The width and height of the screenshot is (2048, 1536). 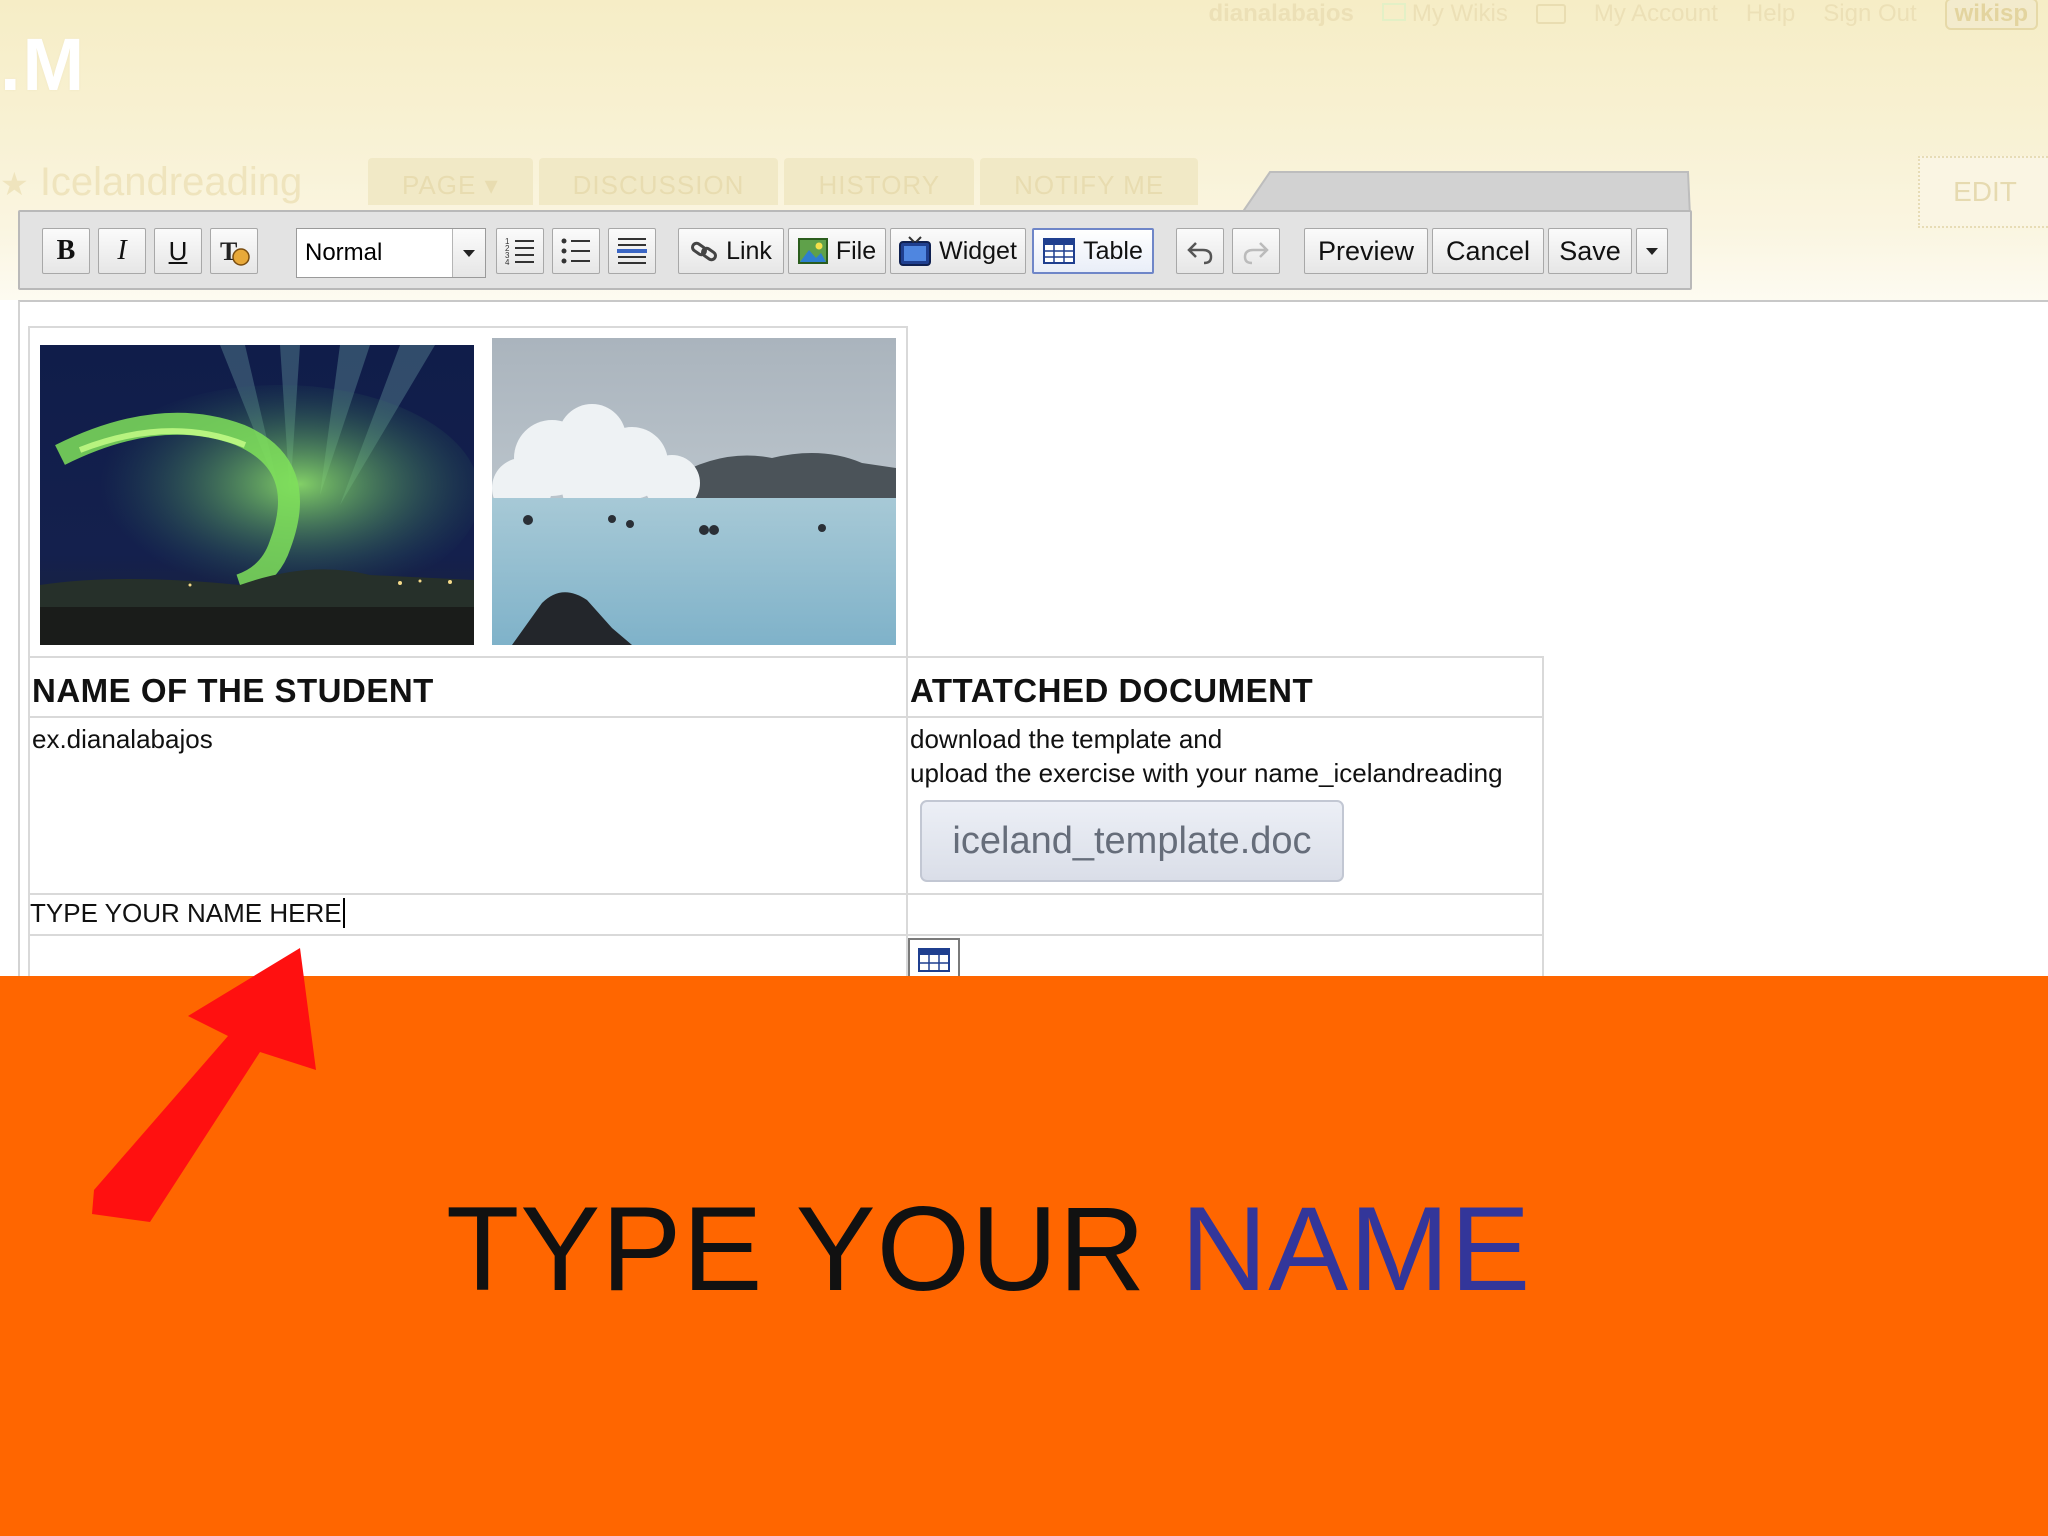 I want to click on table-options-icon, so click(x=934, y=957).